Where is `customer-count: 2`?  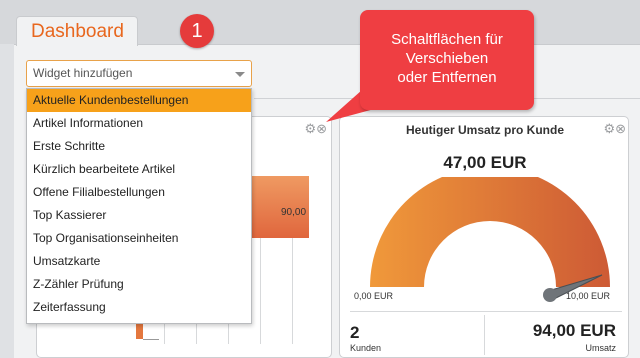 customer-count: 2 is located at coordinates (355, 332).